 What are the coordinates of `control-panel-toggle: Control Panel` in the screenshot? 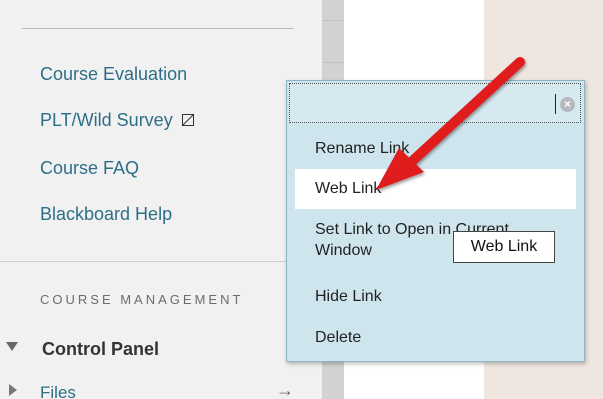 It's located at (161, 349).